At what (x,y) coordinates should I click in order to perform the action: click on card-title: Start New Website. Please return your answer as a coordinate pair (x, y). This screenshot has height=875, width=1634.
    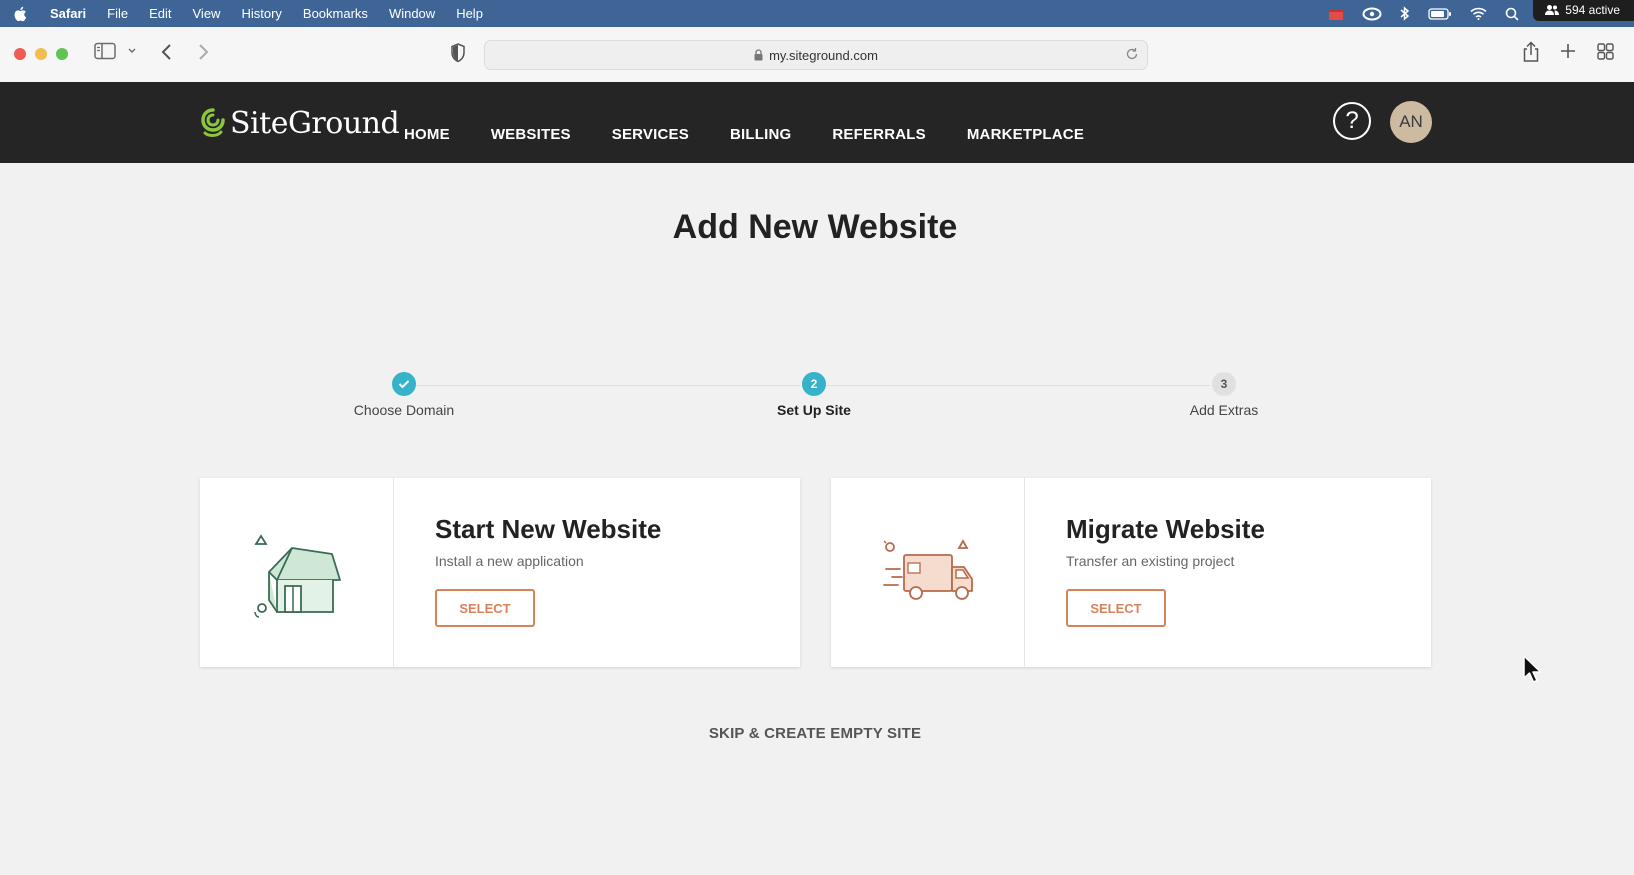
    Looking at the image, I should click on (548, 529).